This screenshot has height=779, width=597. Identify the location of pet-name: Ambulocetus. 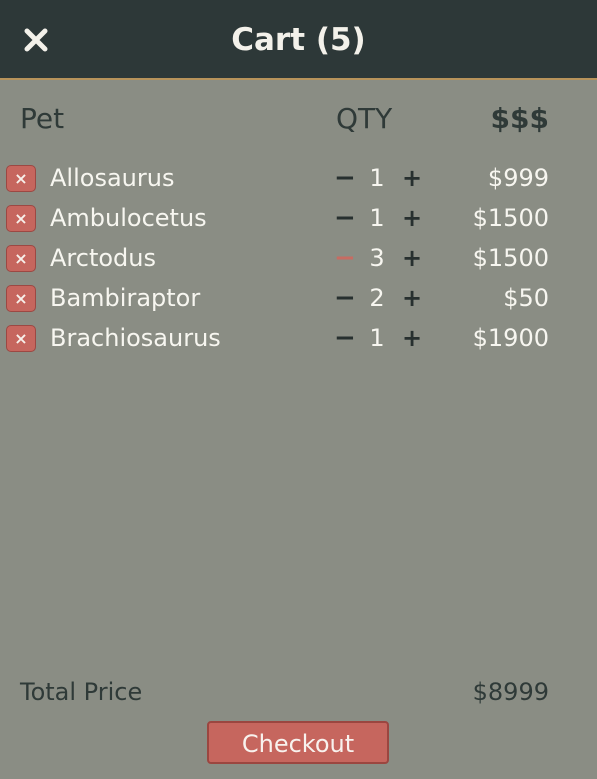
(128, 218).